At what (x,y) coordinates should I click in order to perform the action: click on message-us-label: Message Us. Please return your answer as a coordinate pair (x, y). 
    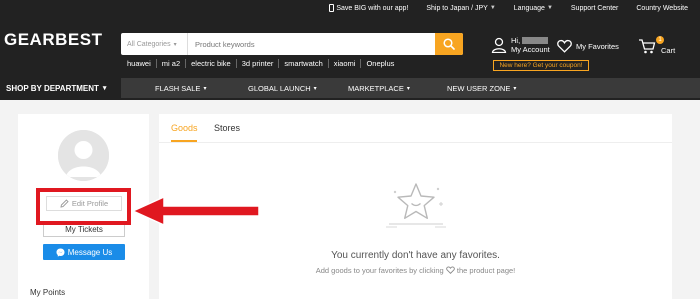
    Looking at the image, I should click on (90, 252).